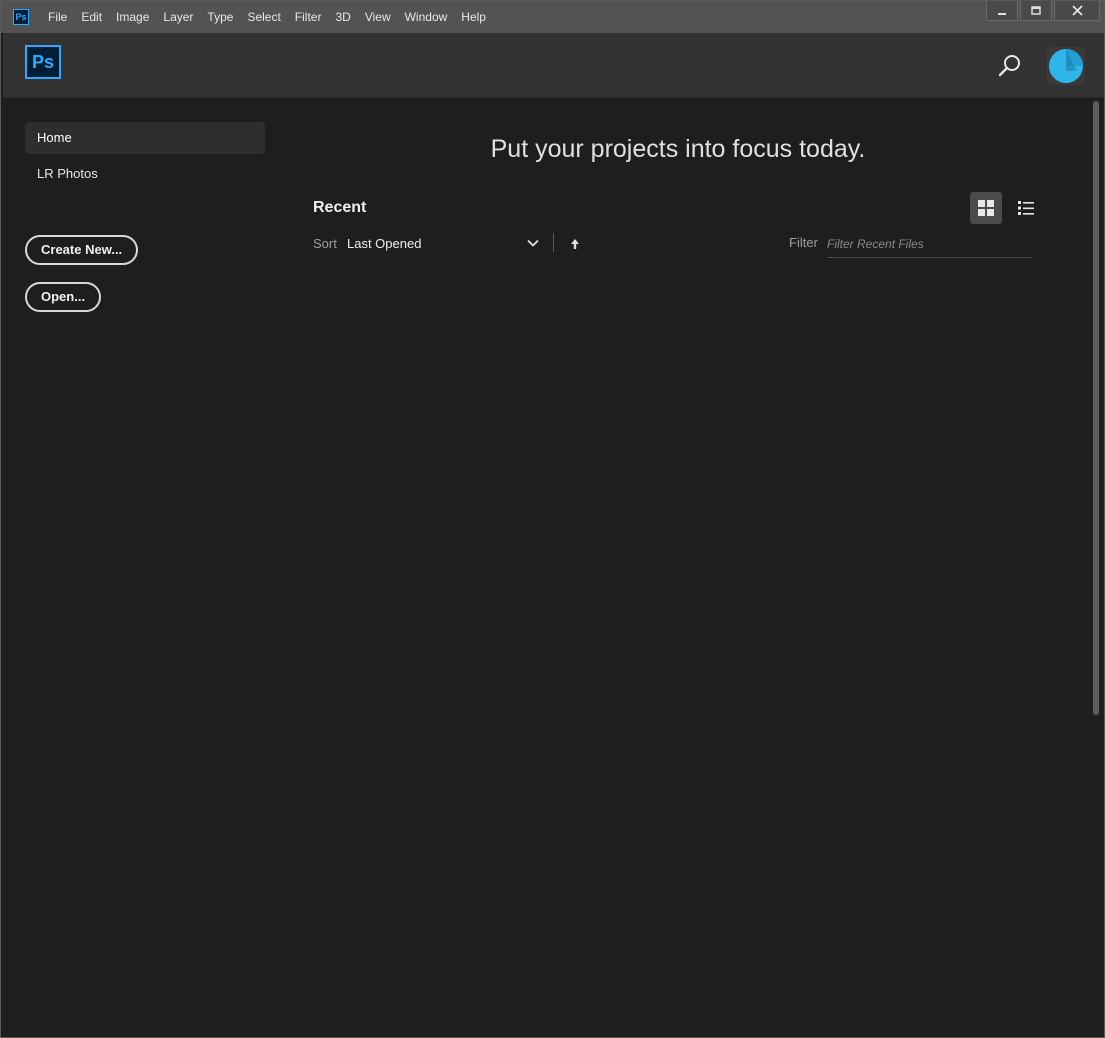 Image resolution: width=1105 pixels, height=1038 pixels. Describe the element at coordinates (553, 65) in the screenshot. I see `home-header: Ps` at that location.